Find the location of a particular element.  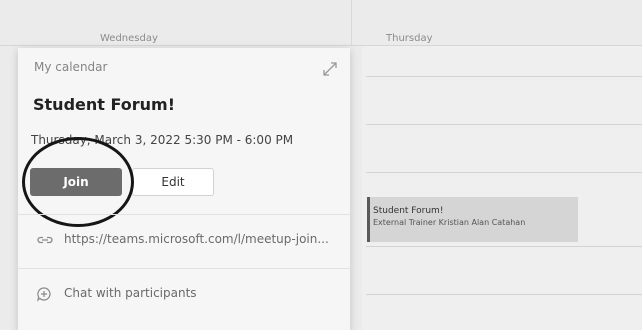

day-header-label: Wednesday is located at coordinates (129, 38).